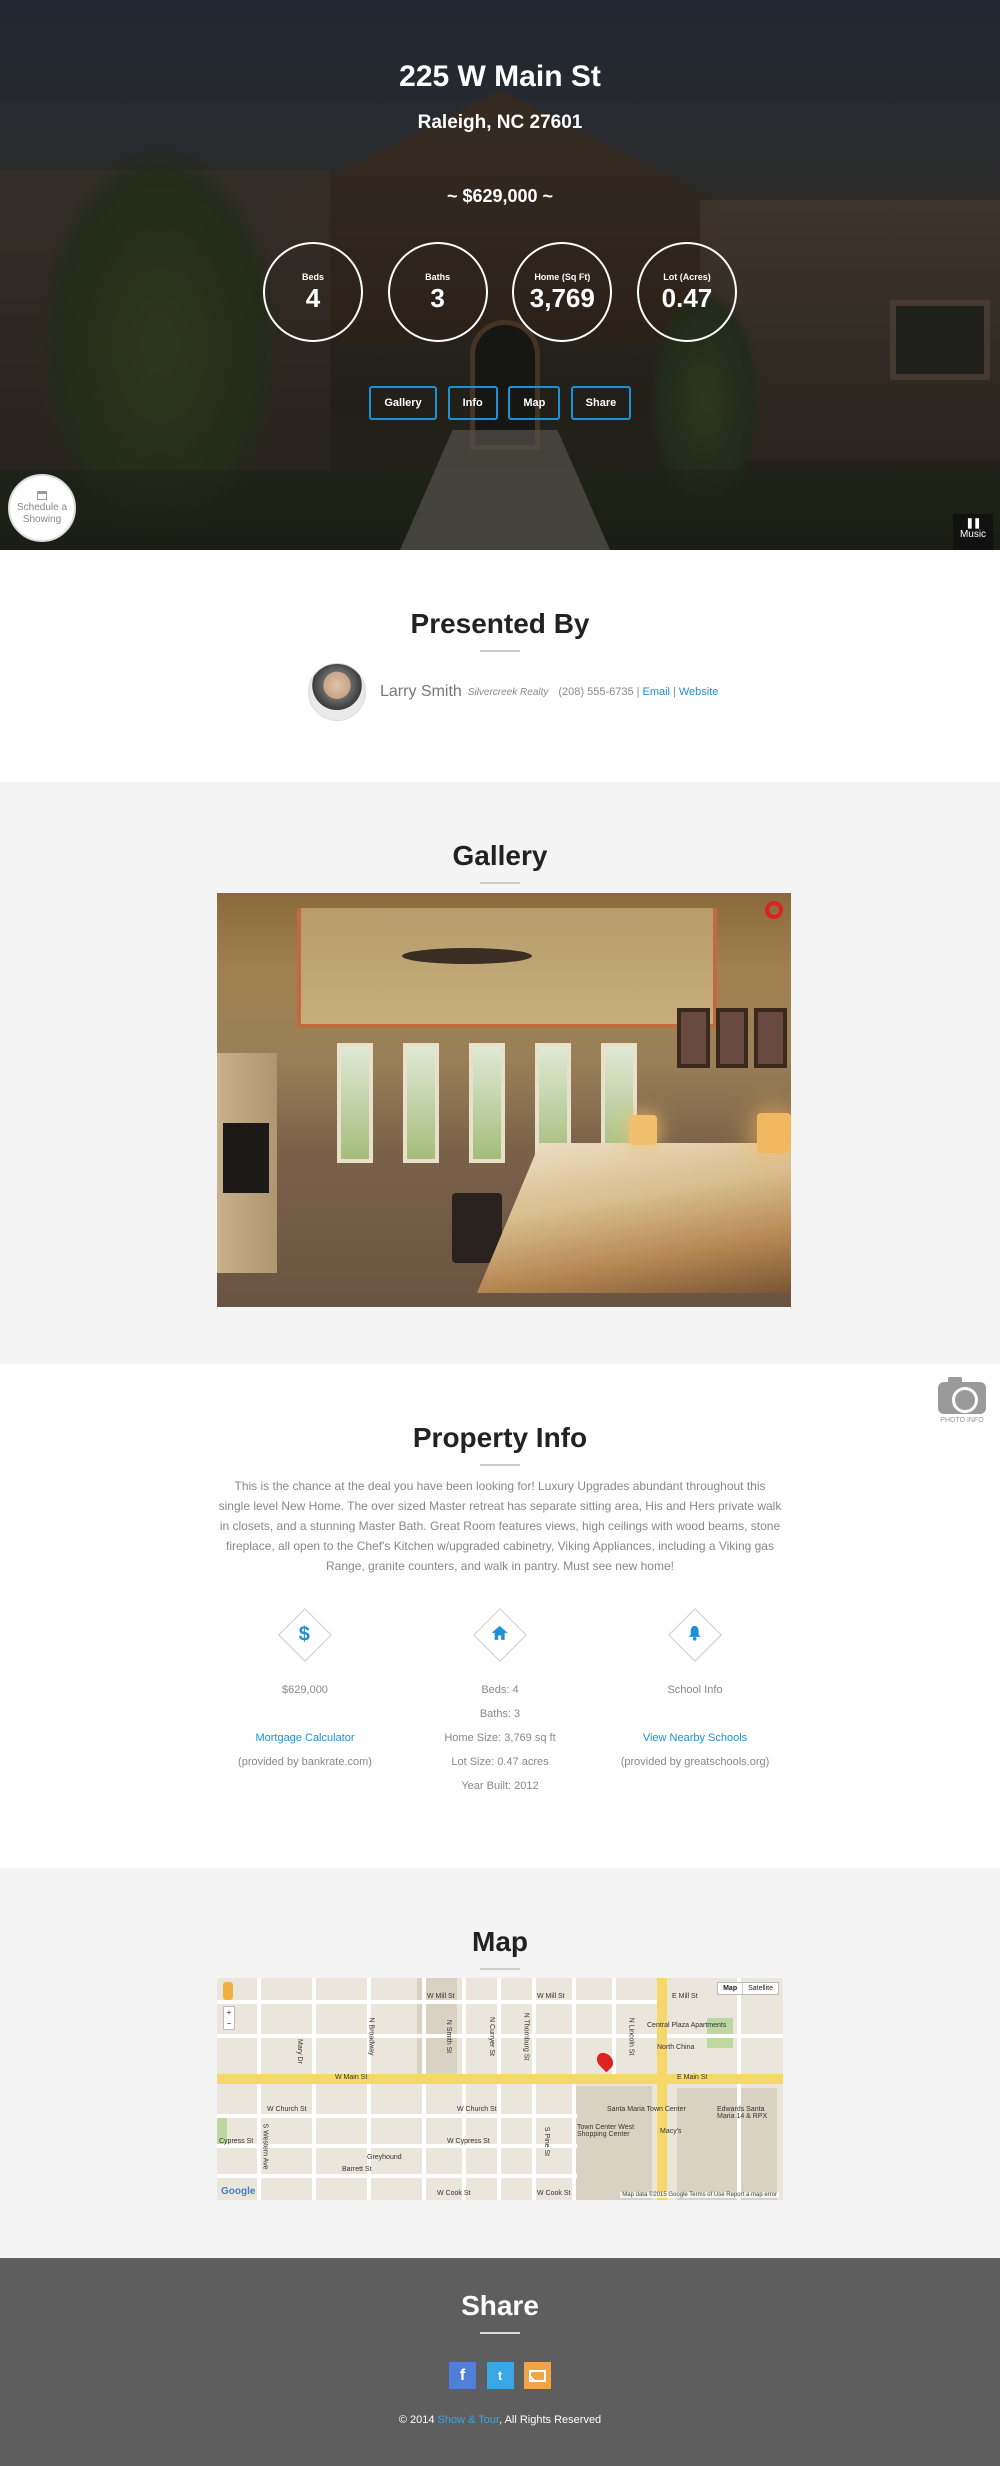 The height and width of the screenshot is (2466, 1000). What do you see at coordinates (687, 298) in the screenshot?
I see `stat-value: 0.47` at bounding box center [687, 298].